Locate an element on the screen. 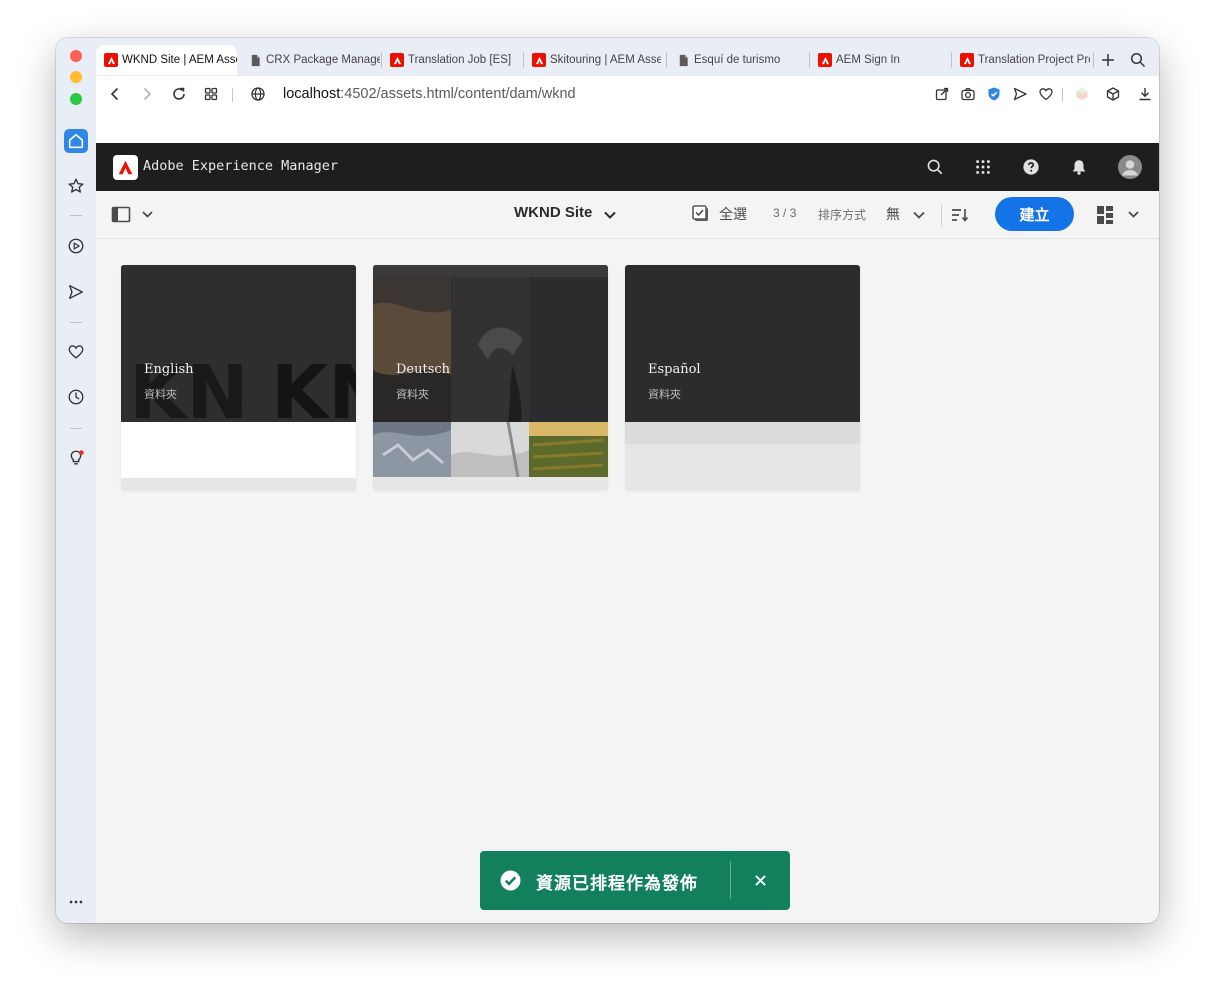 This screenshot has height=997, width=1215. camera-icon is located at coordinates (968, 94).